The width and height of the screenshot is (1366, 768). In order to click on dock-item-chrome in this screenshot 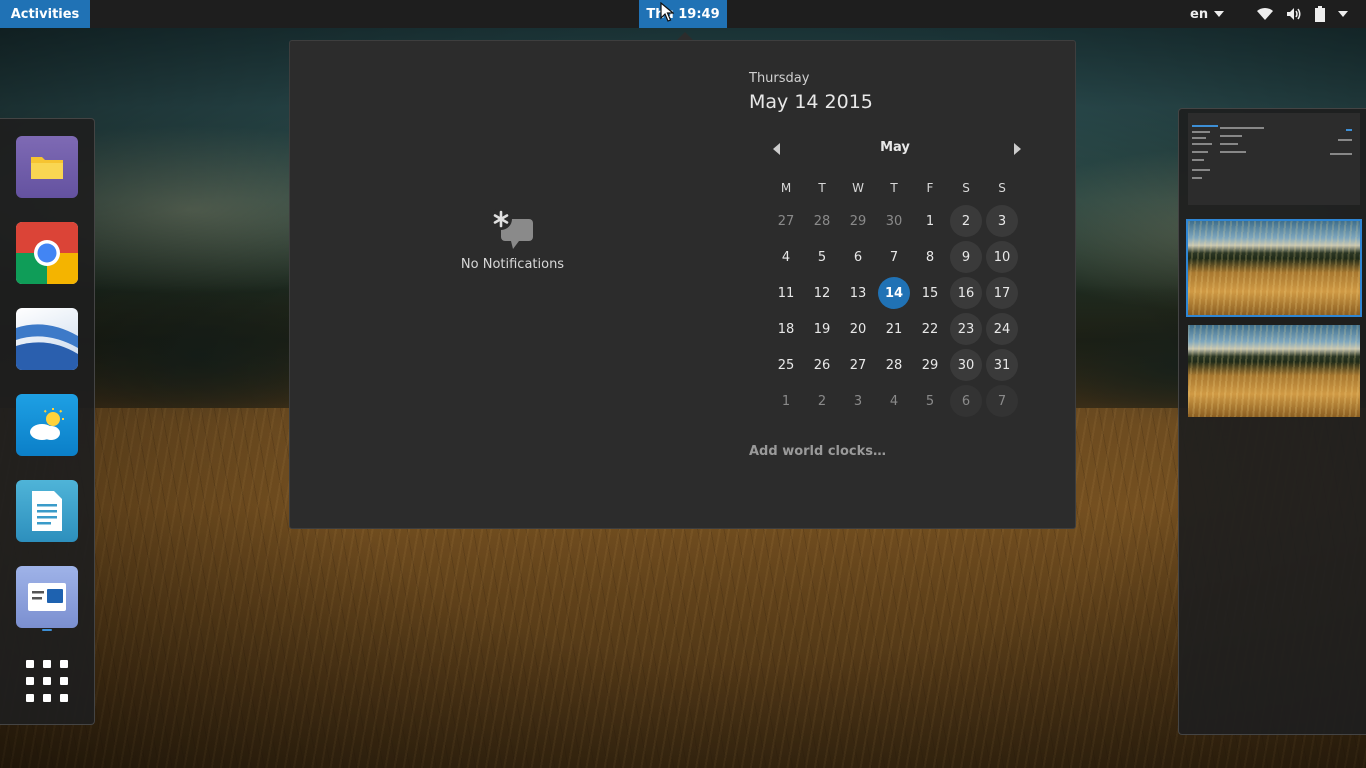, I will do `click(47, 253)`.